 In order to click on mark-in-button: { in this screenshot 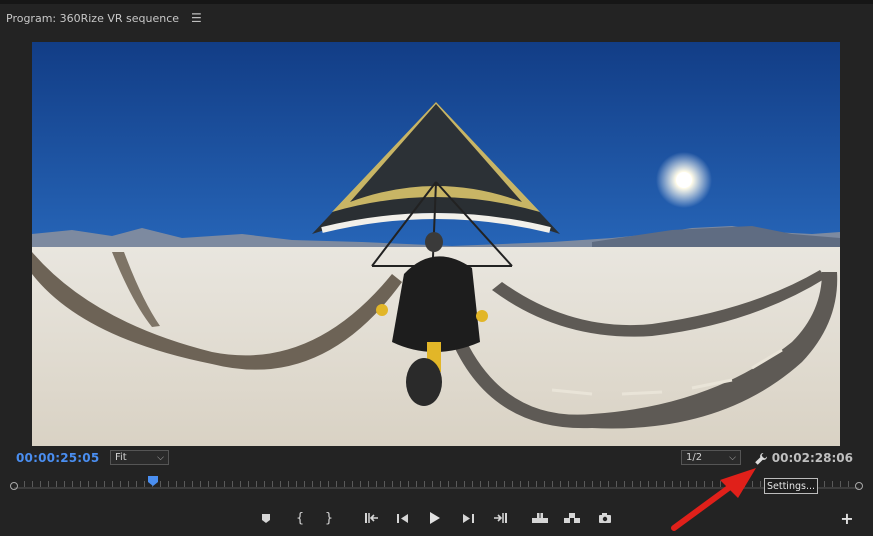, I will do `click(300, 518)`.